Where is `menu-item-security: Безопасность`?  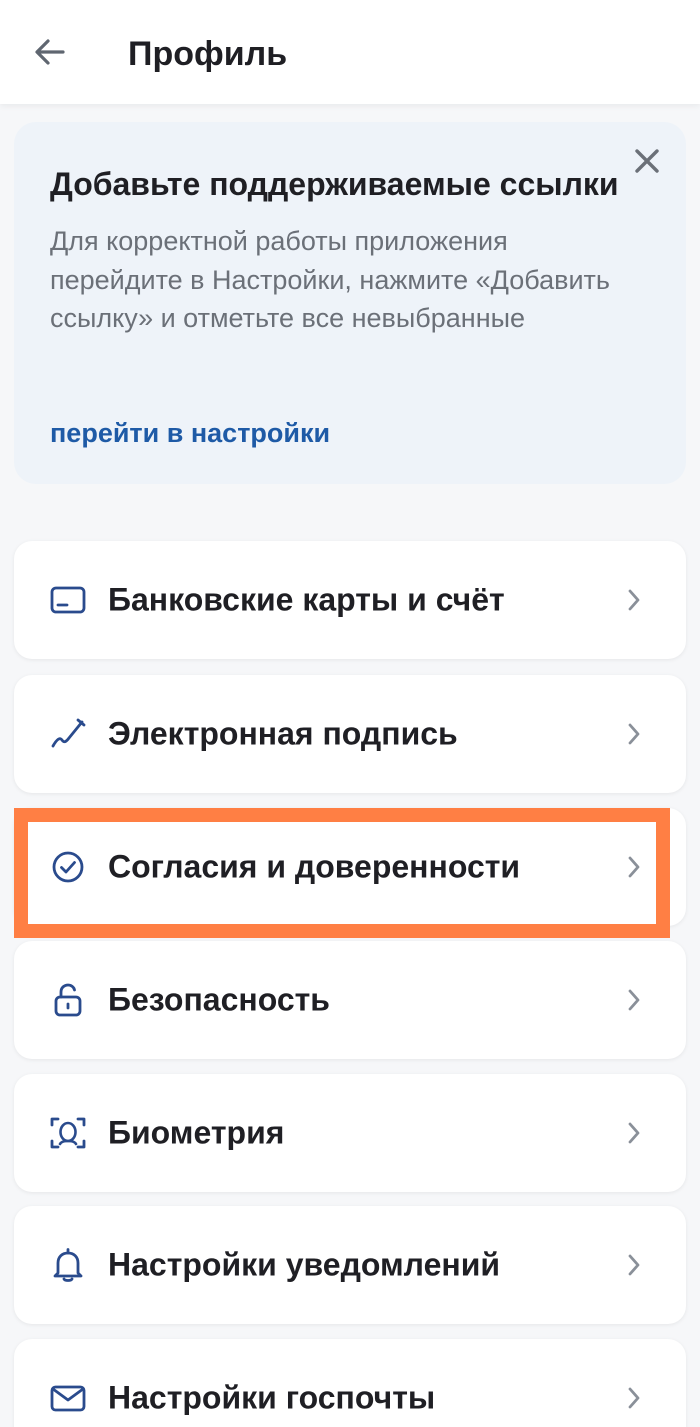
menu-item-security: Безопасность is located at coordinates (350, 1000).